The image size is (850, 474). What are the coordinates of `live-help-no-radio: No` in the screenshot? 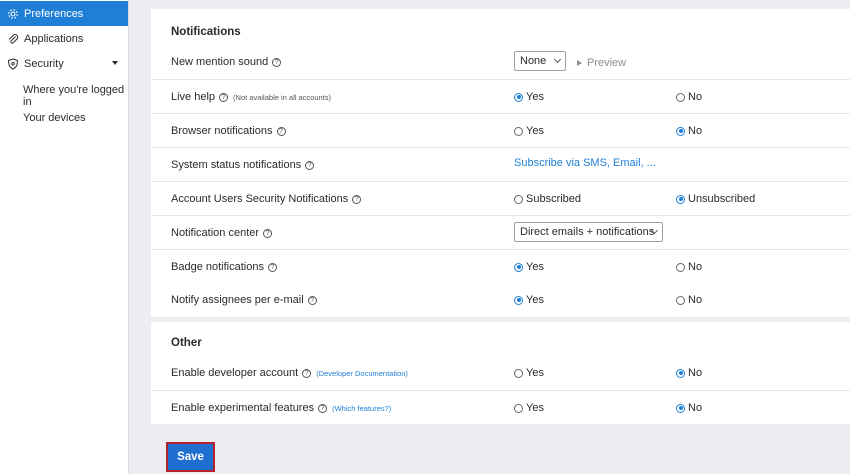 It's located at (689, 97).